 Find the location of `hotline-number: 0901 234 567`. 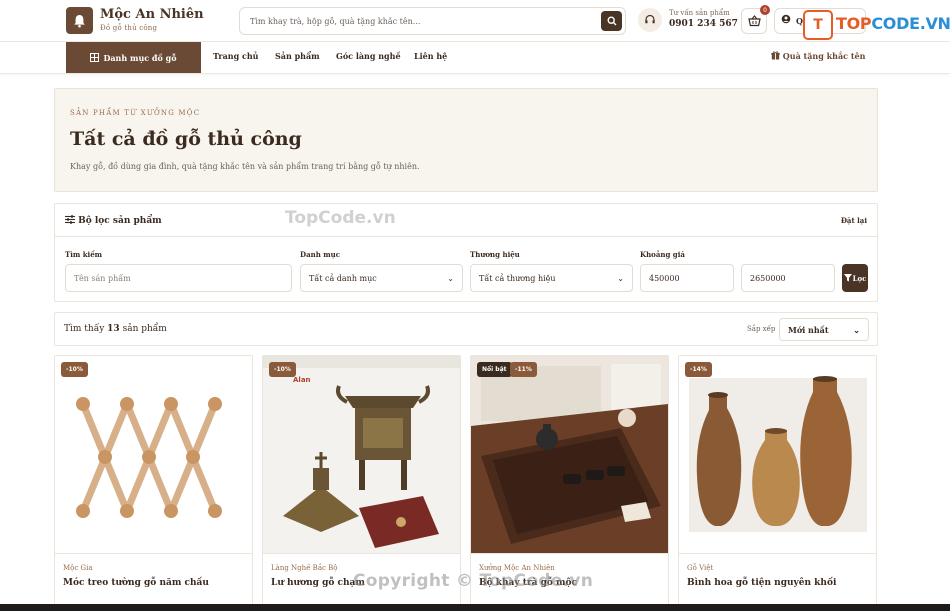

hotline-number: 0901 234 567 is located at coordinates (703, 24).